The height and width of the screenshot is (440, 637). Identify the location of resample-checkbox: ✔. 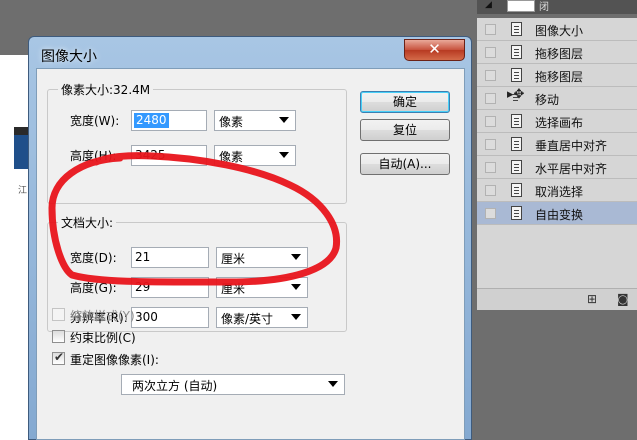
(58, 357).